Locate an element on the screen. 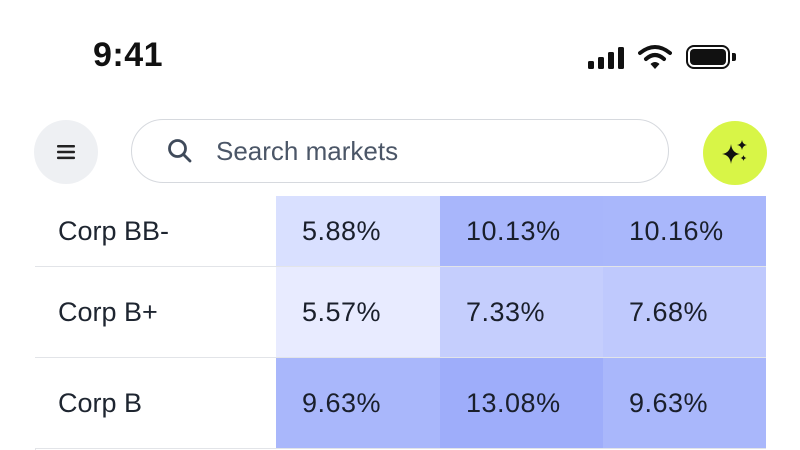  search-icon is located at coordinates (180, 151).